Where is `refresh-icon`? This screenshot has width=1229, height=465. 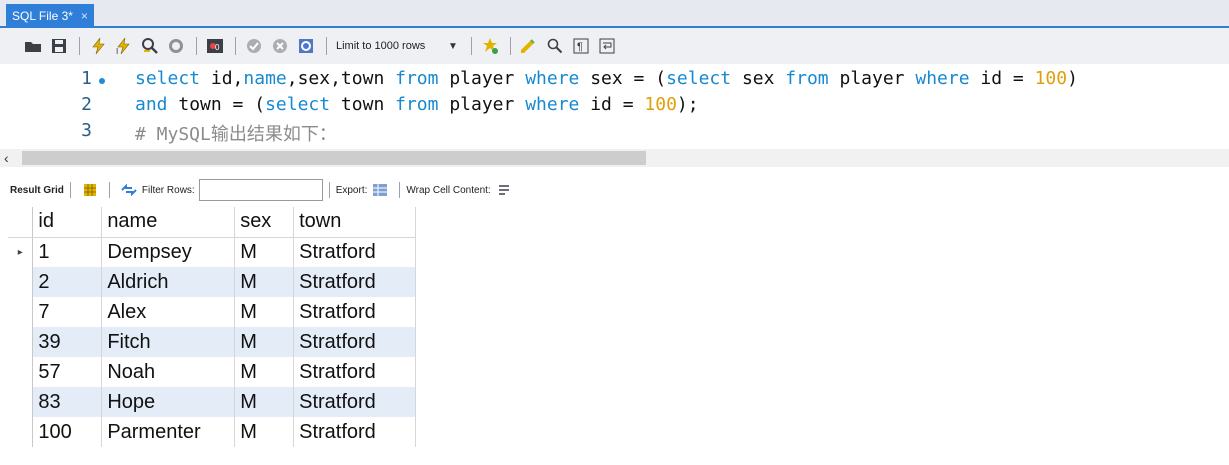
refresh-icon is located at coordinates (129, 190).